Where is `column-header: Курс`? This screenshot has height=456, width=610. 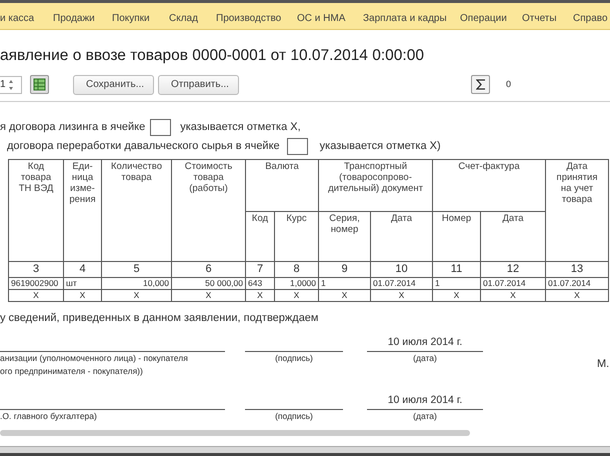
column-header: Курс is located at coordinates (296, 237).